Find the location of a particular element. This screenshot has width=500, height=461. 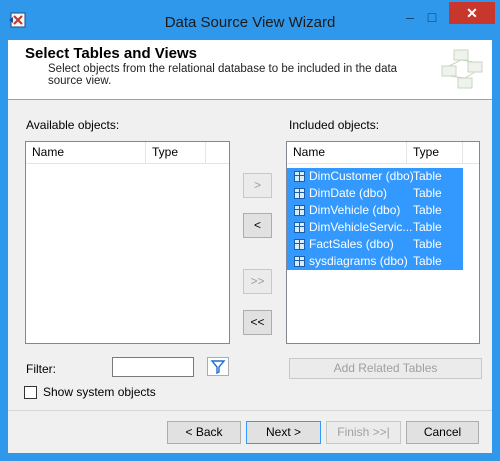

row-name: FactSales (dbo) is located at coordinates (351, 244).